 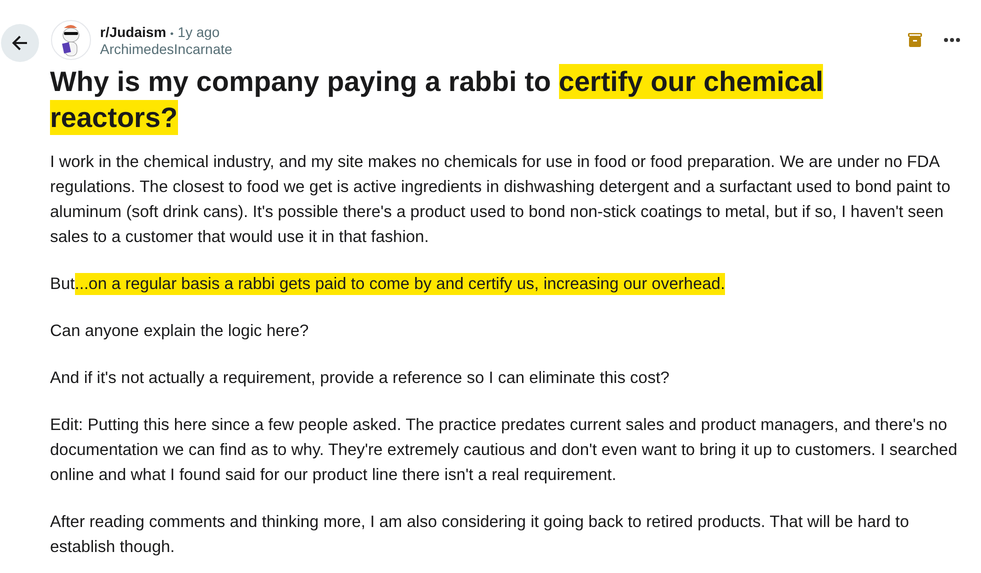 I want to click on subreddit-link: r/Judaism, so click(x=133, y=32).